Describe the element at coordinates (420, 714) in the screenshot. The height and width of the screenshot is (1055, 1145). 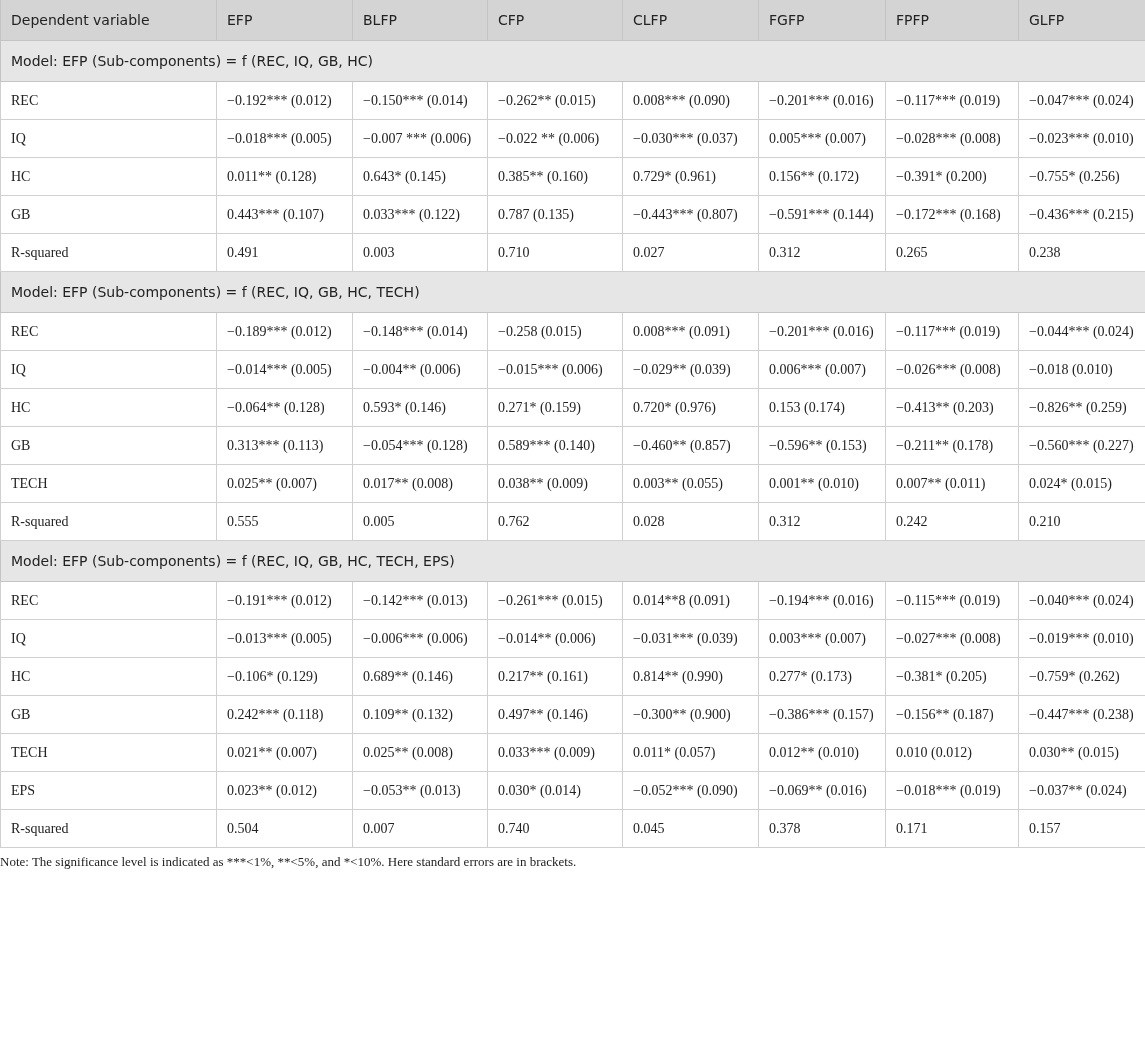
I see `table-cell: 0.109** (0.132)` at that location.